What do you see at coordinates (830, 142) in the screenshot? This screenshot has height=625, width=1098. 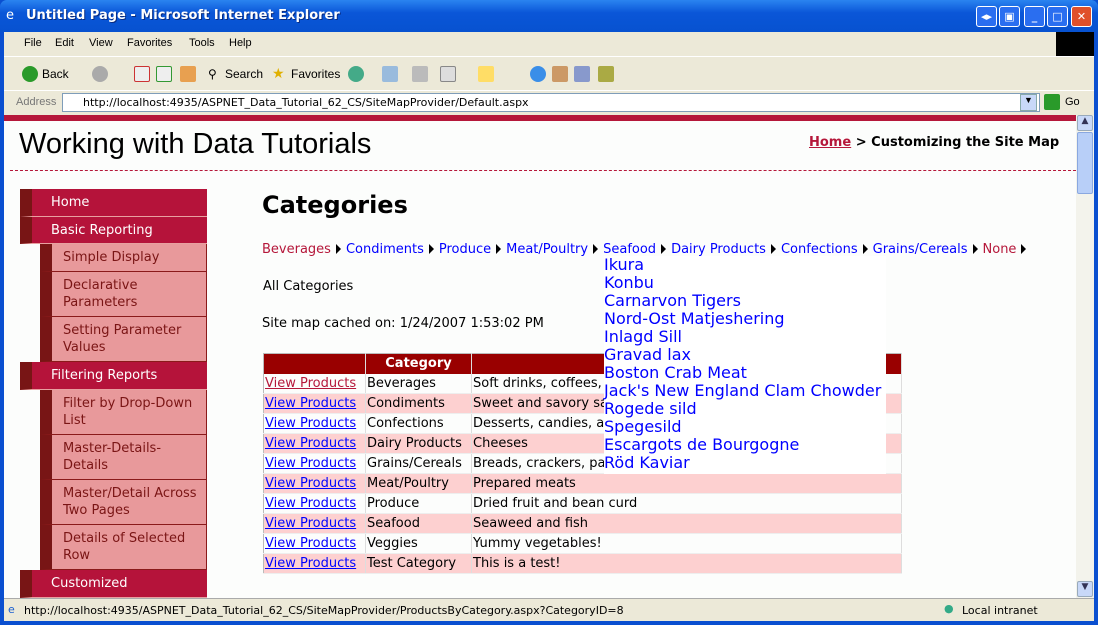 I see `breadcrumb-home: Home` at bounding box center [830, 142].